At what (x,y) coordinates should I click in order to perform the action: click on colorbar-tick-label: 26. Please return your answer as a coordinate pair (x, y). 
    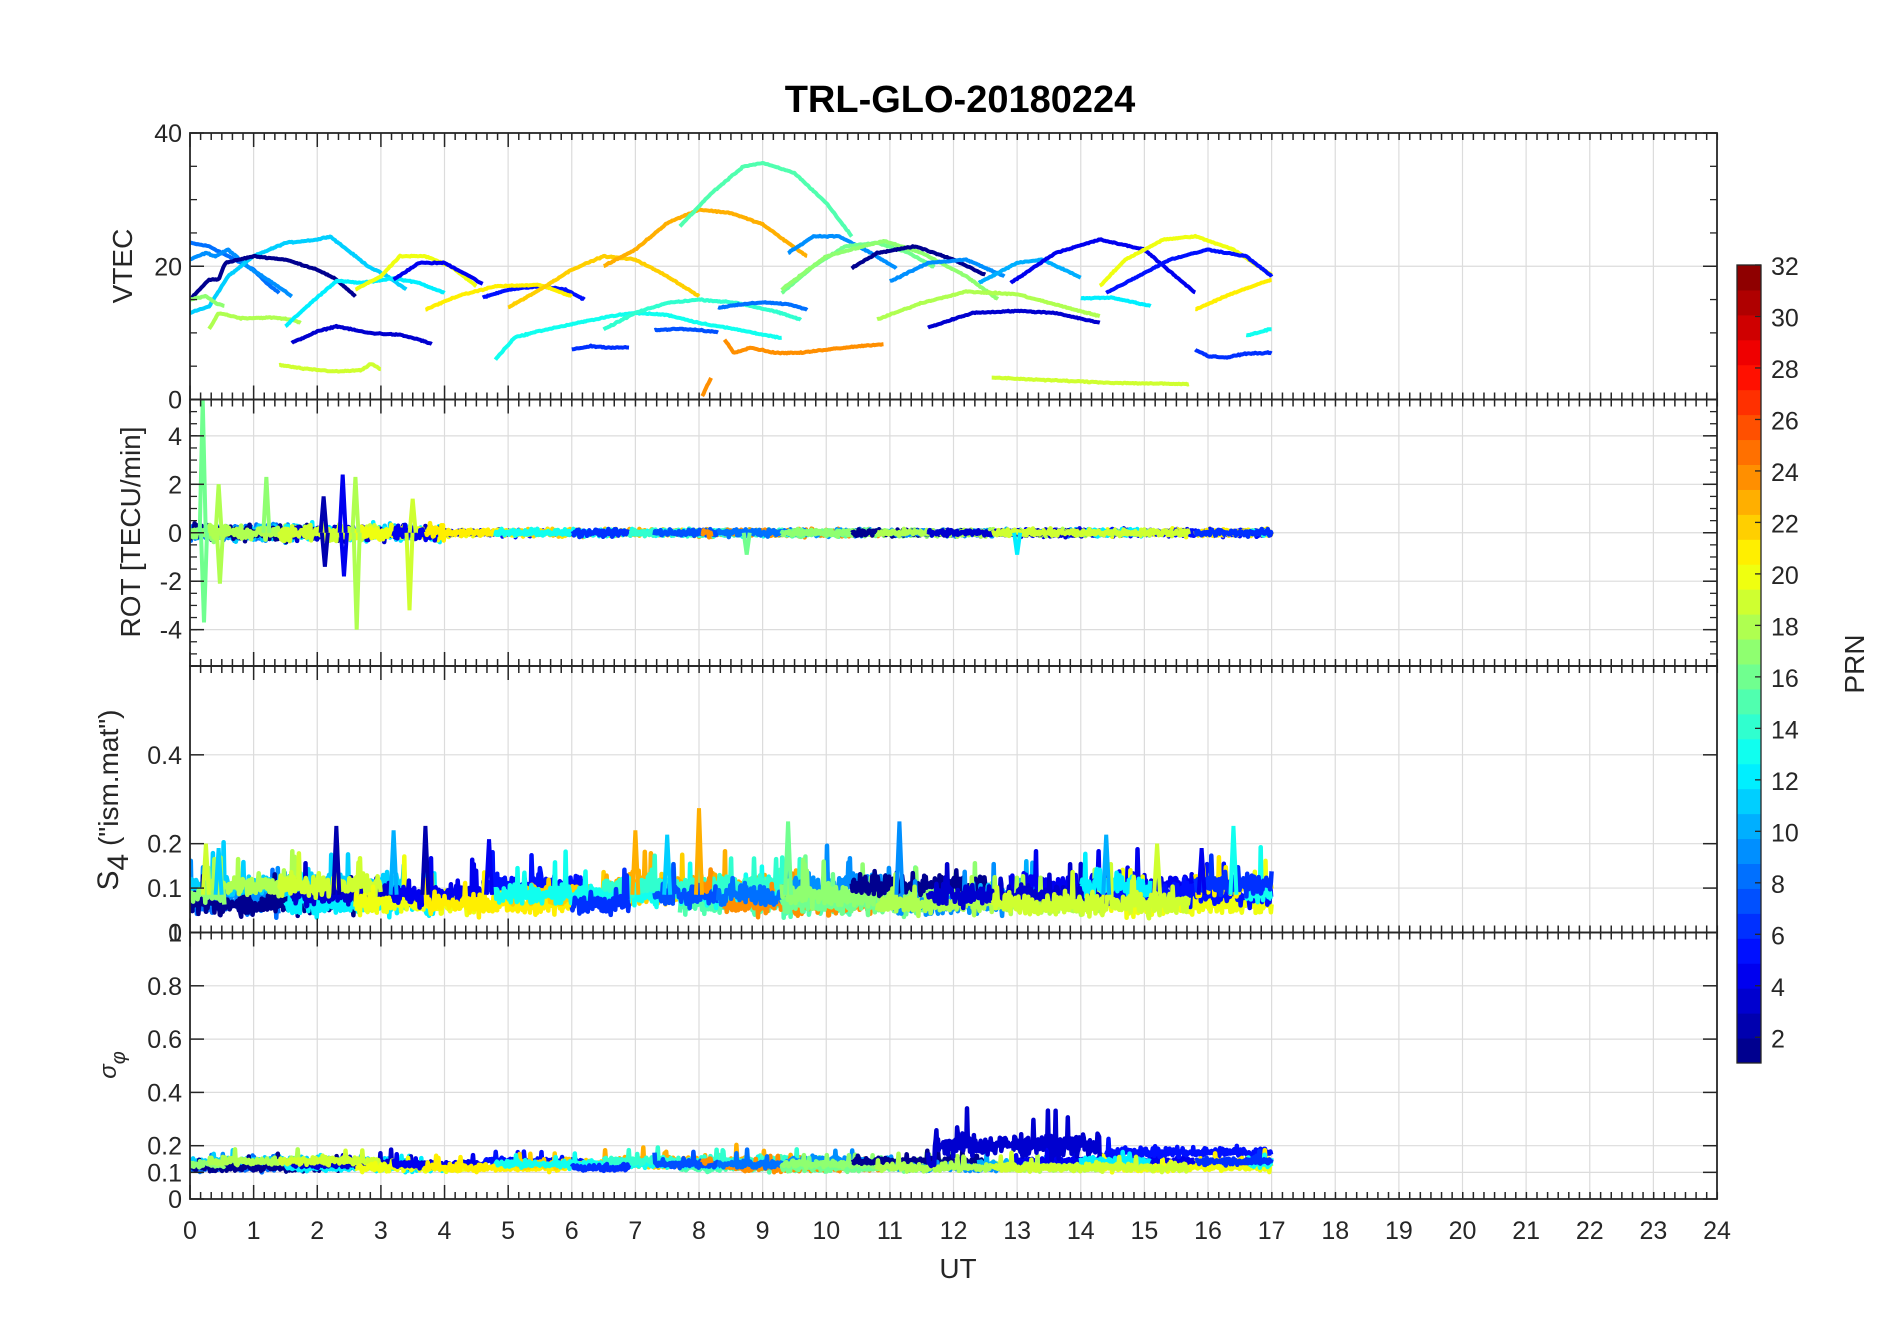
    Looking at the image, I should click on (1785, 421).